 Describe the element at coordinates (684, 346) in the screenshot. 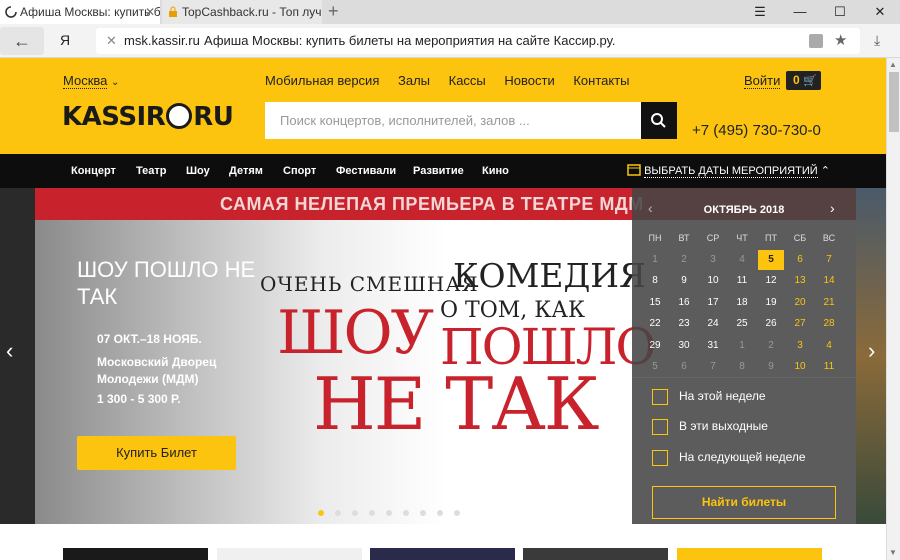

I see `calendar-day: 30` at that location.